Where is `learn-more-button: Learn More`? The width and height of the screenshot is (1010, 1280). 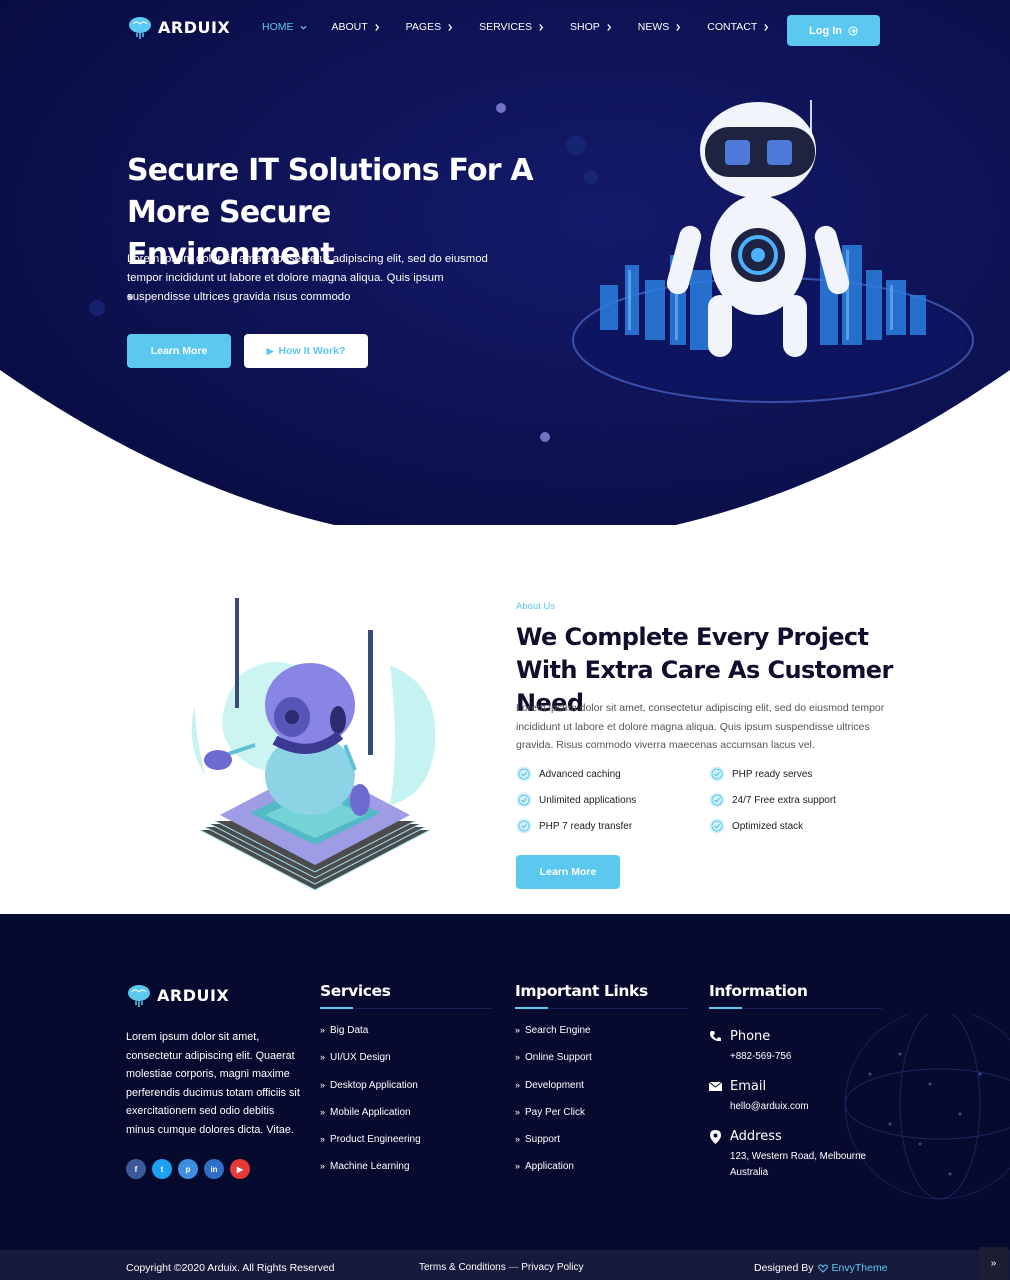 learn-more-button: Learn More is located at coordinates (179, 351).